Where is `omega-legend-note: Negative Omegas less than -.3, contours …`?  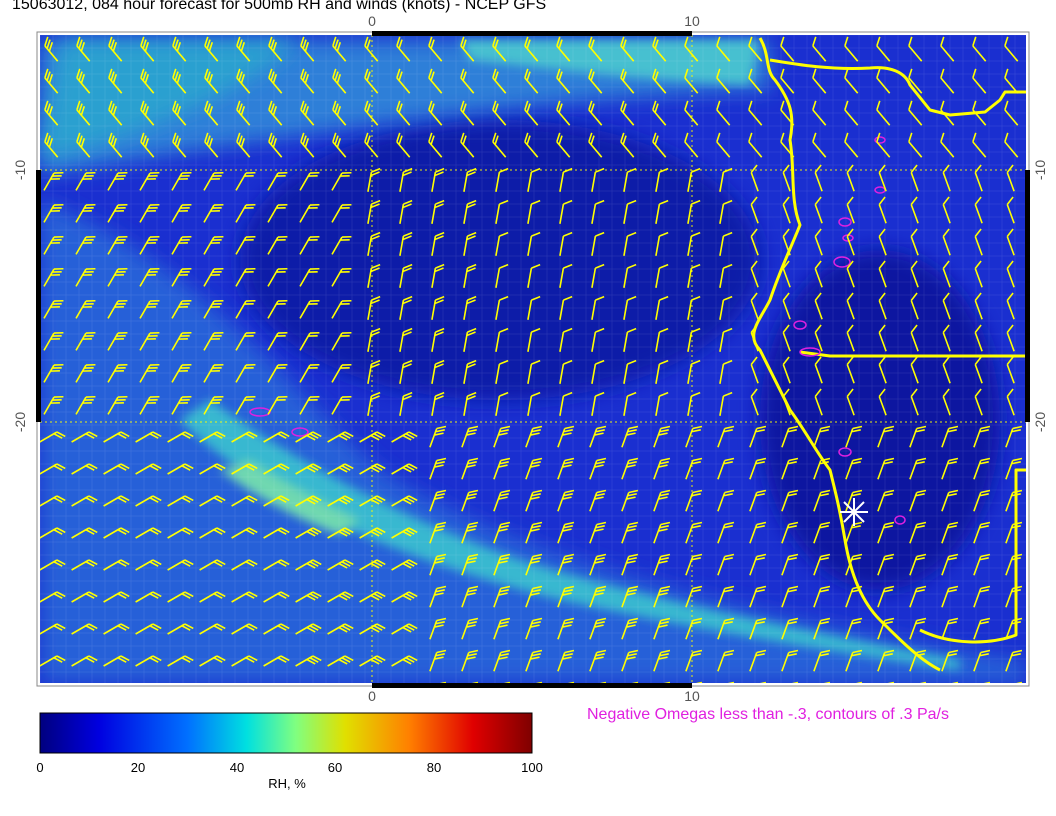
omega-legend-note: Negative Omegas less than -.3, contours … is located at coordinates (768, 714).